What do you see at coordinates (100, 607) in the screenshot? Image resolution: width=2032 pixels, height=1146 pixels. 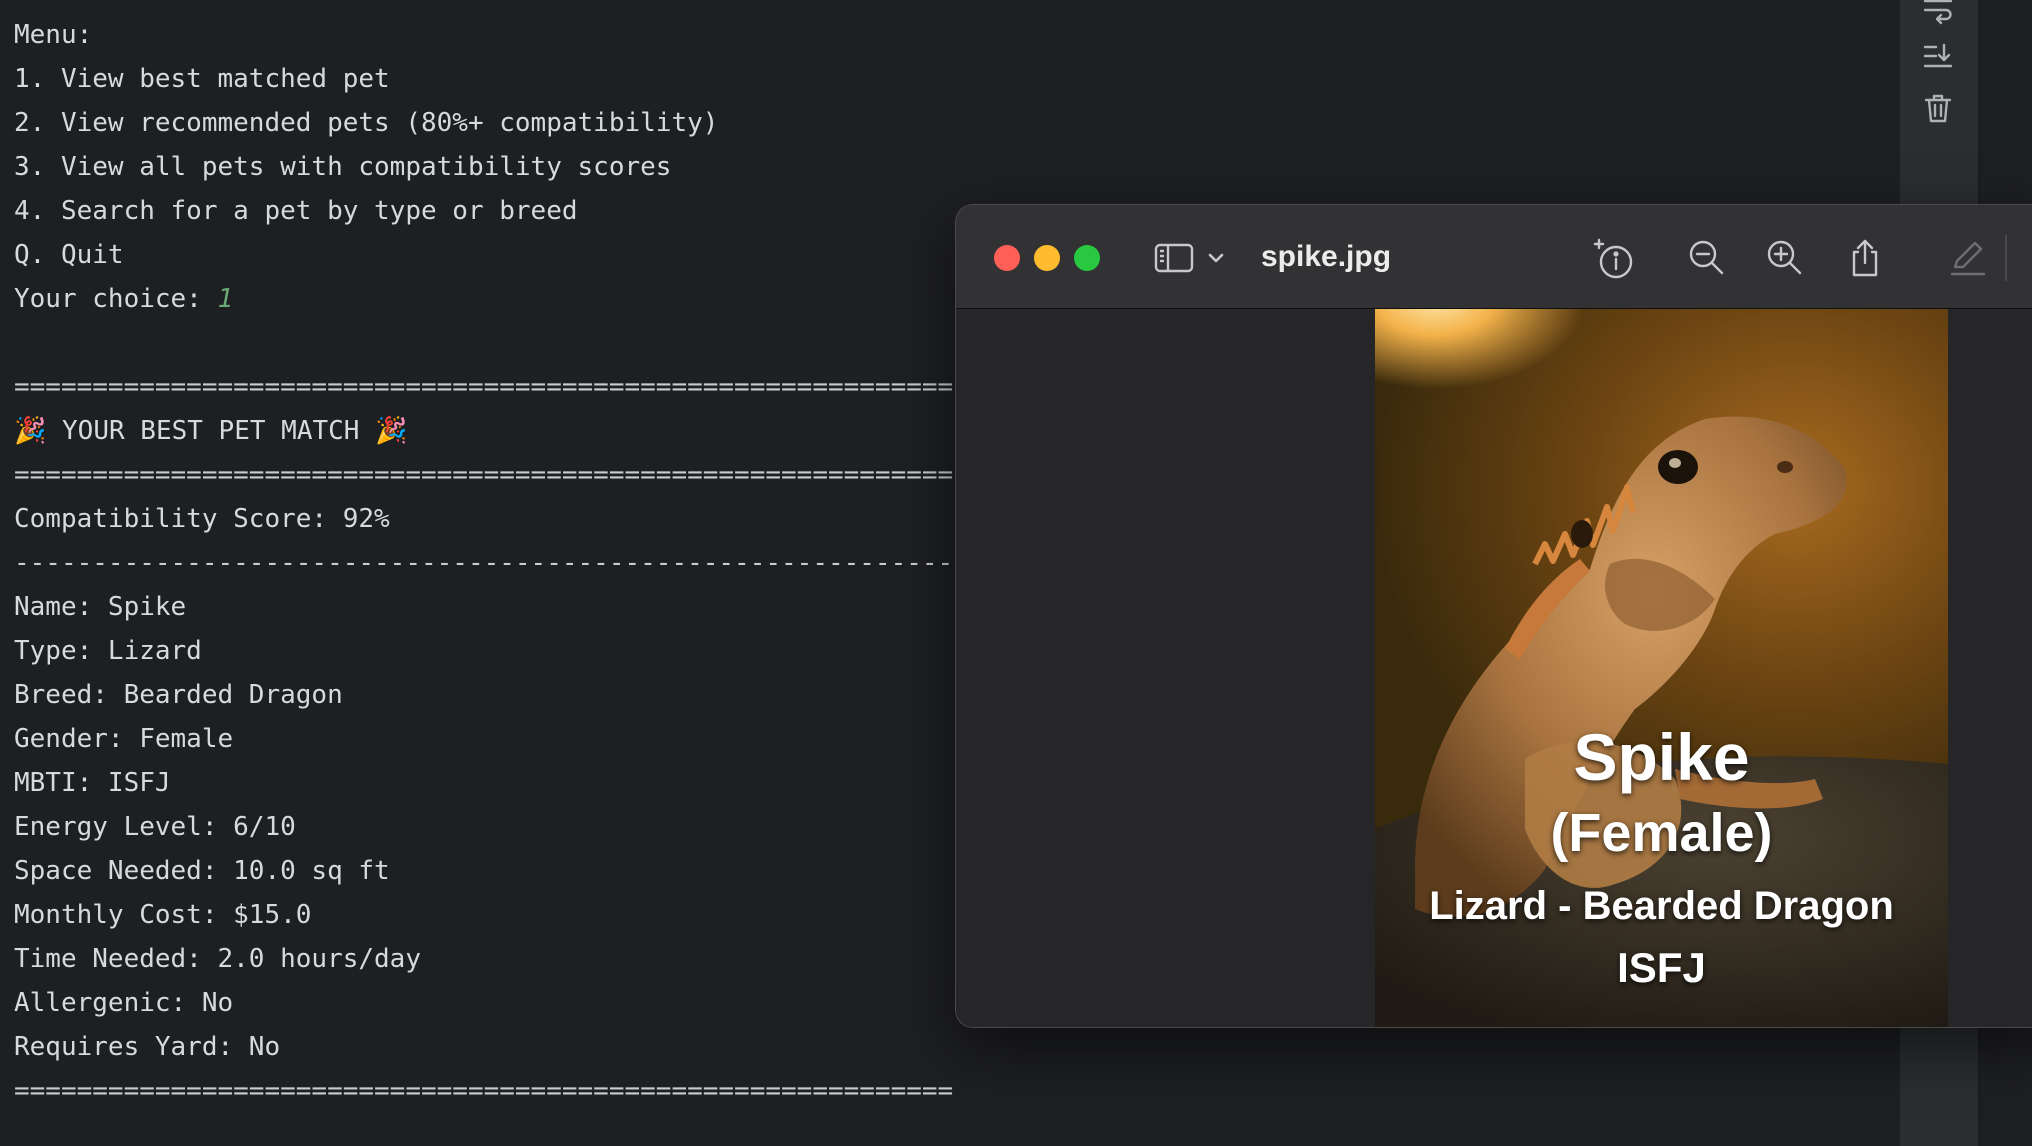 I see `pet-name: Name: Spike` at bounding box center [100, 607].